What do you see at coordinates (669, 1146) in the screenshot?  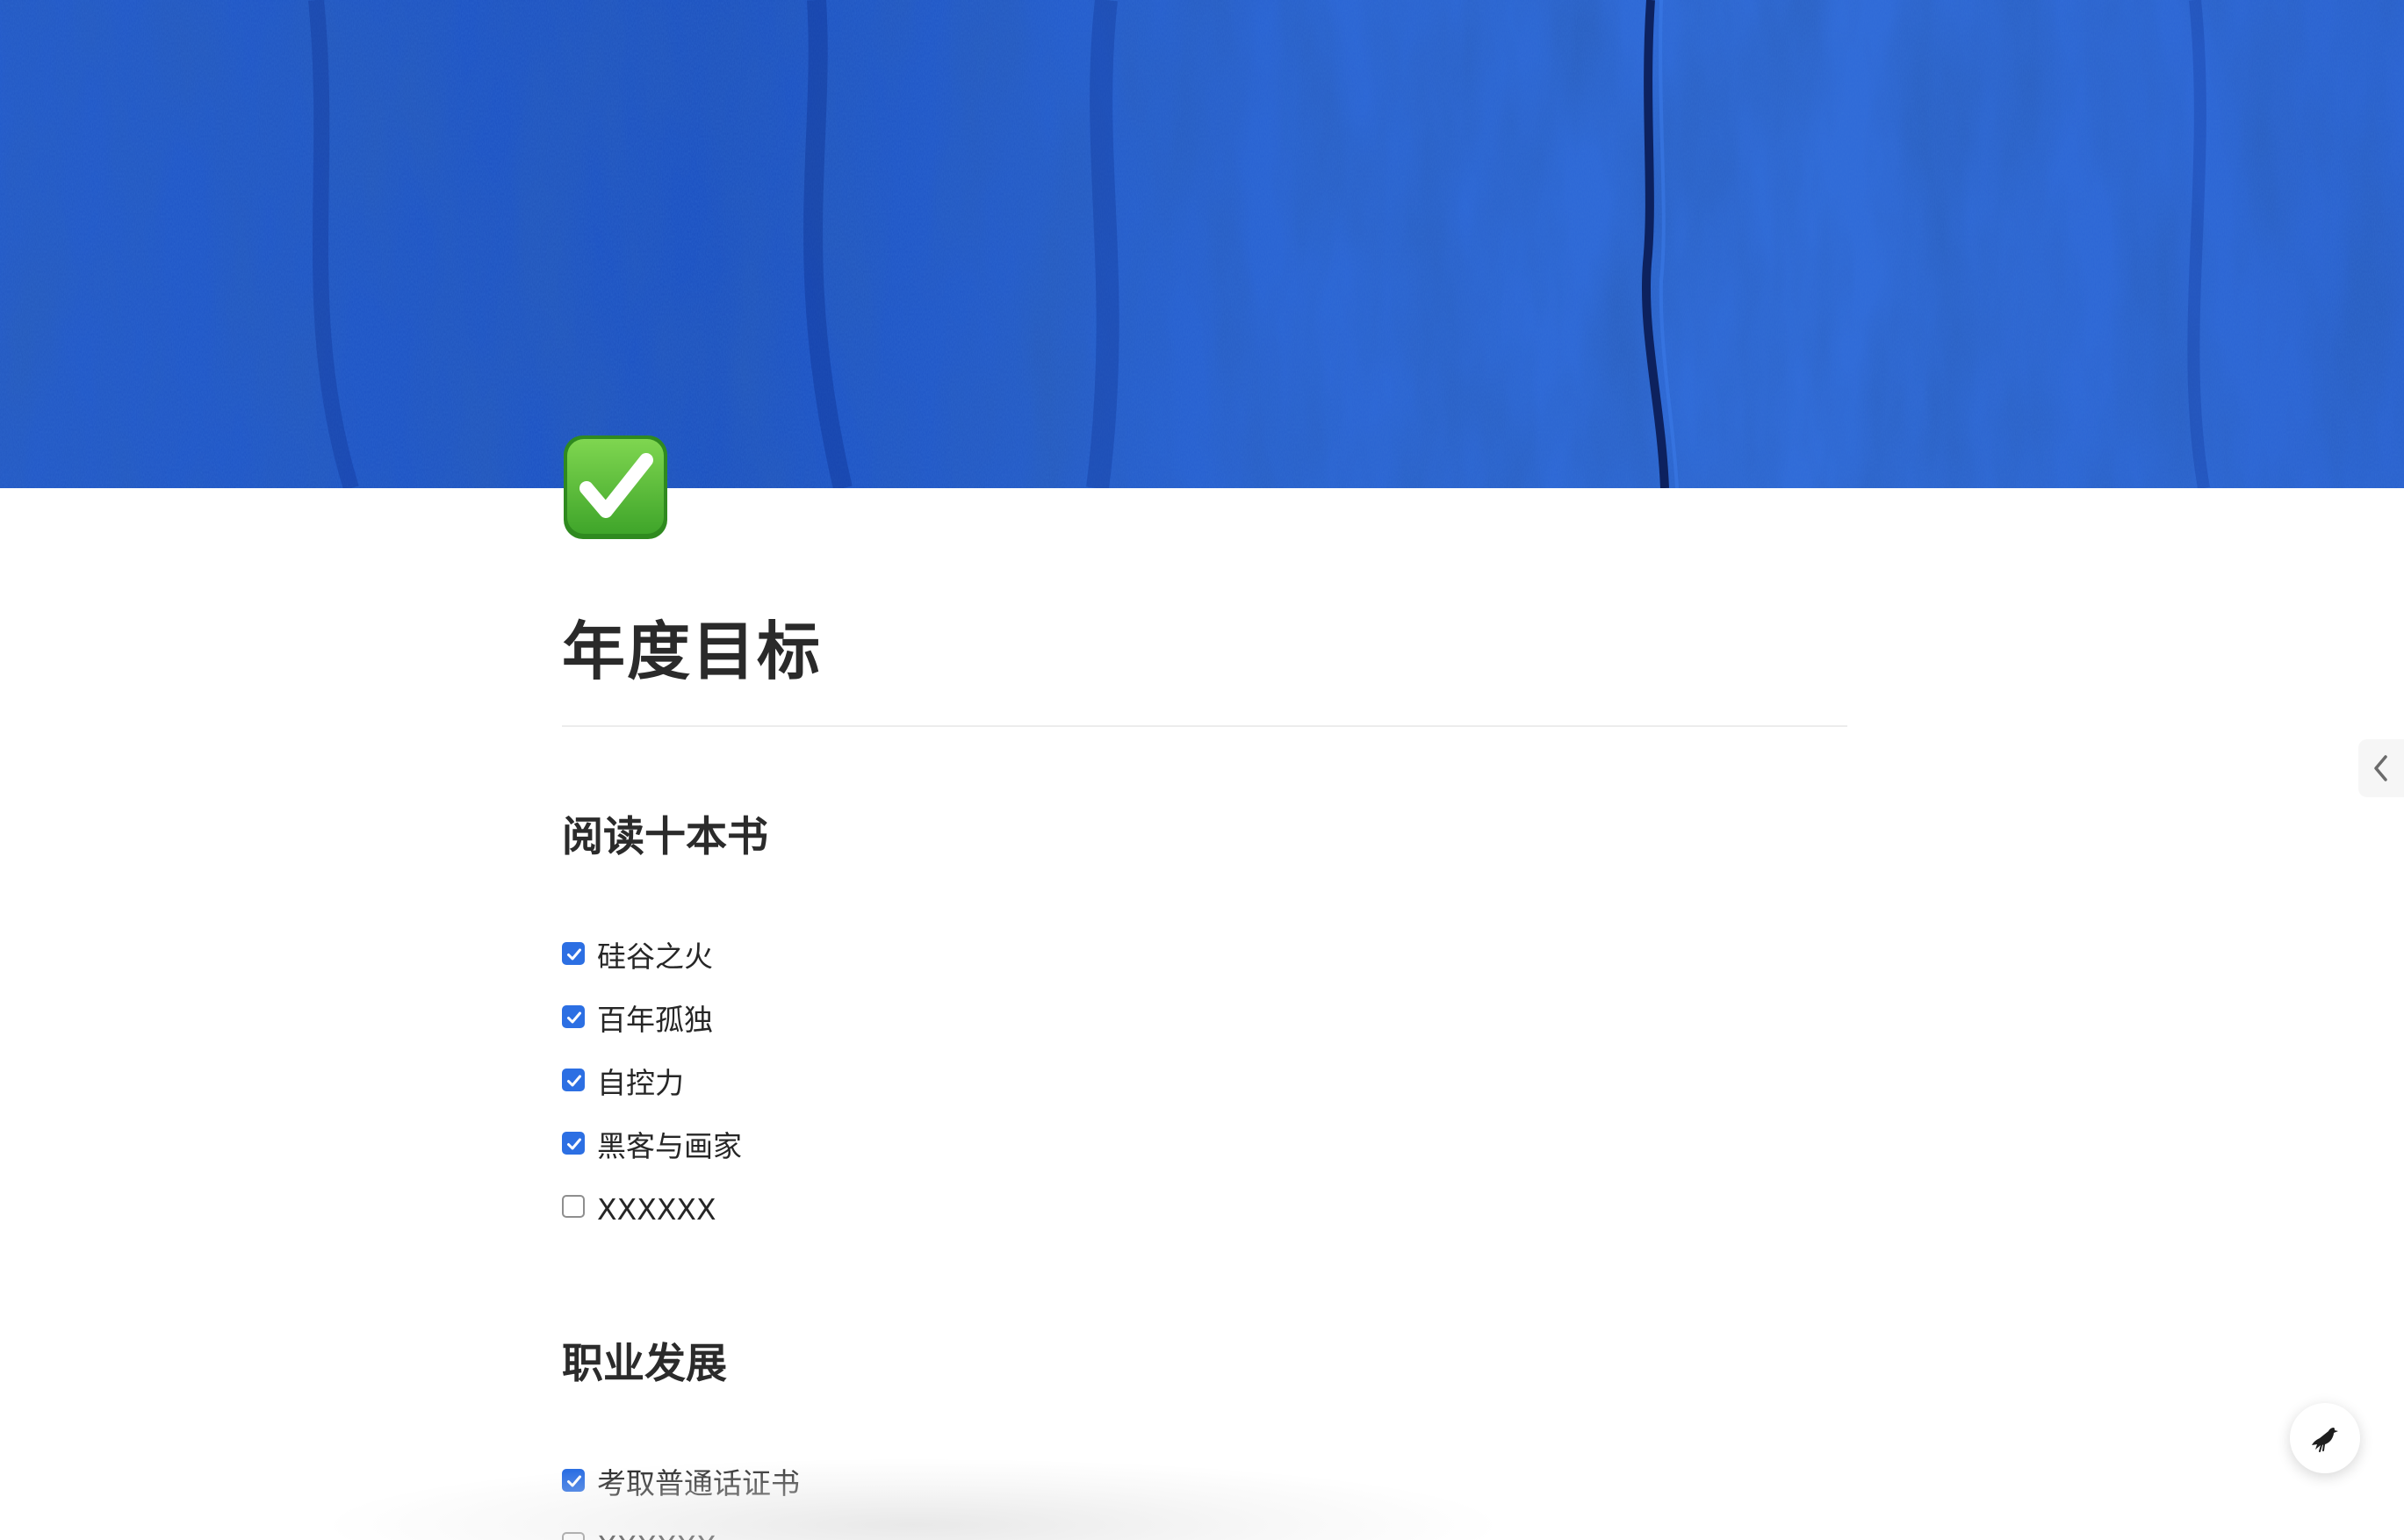 I see `todo-label: 黑客与画家` at bounding box center [669, 1146].